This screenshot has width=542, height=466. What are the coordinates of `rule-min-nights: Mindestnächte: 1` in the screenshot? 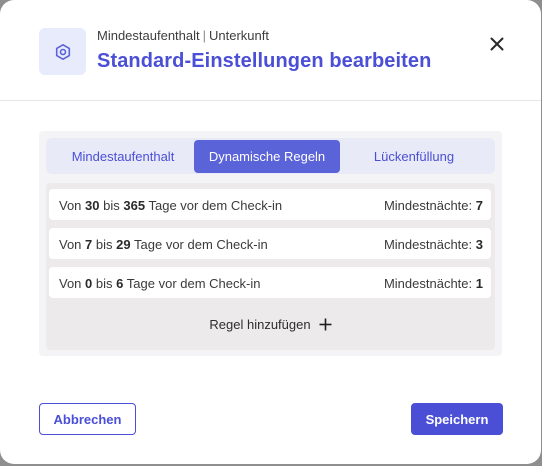 It's located at (433, 283).